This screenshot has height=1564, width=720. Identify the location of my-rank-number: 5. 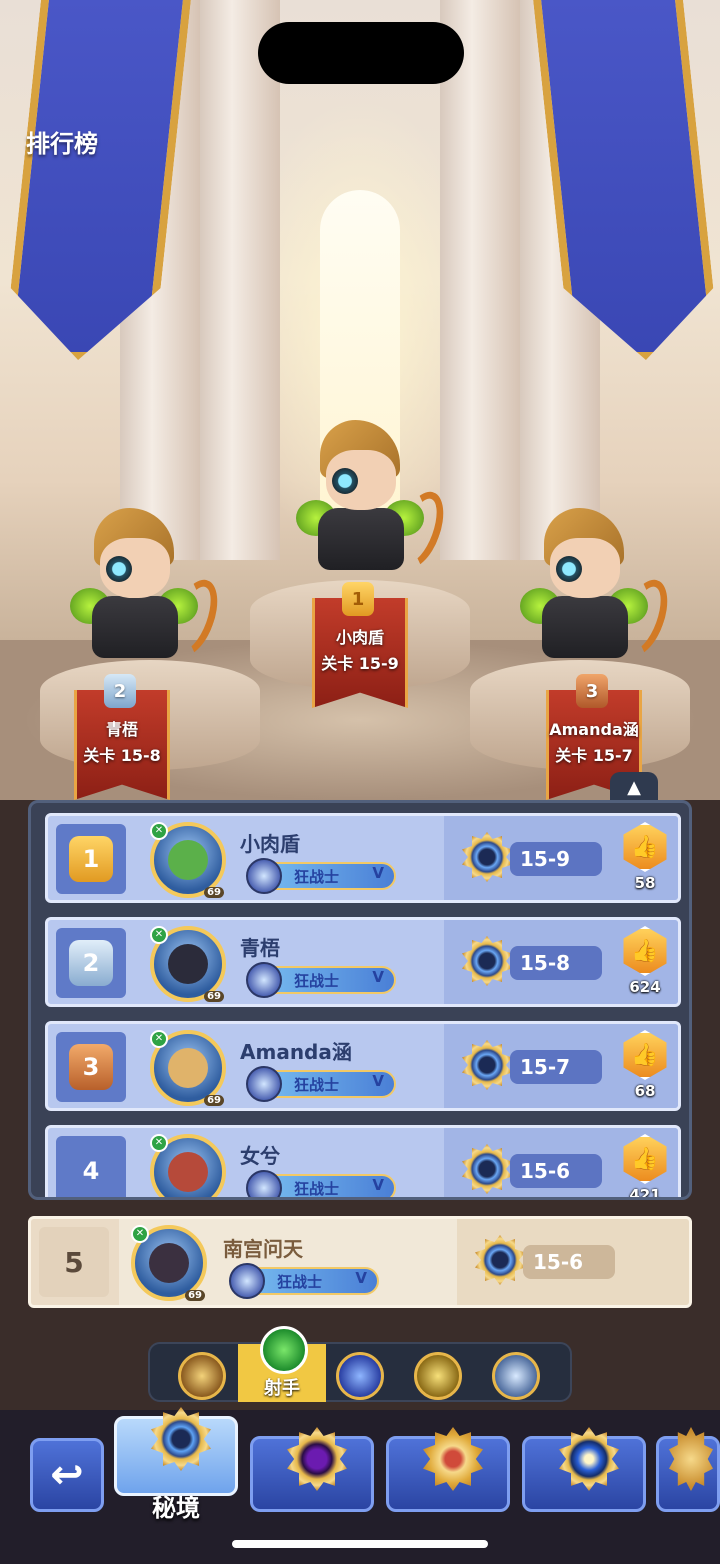
(74, 1262).